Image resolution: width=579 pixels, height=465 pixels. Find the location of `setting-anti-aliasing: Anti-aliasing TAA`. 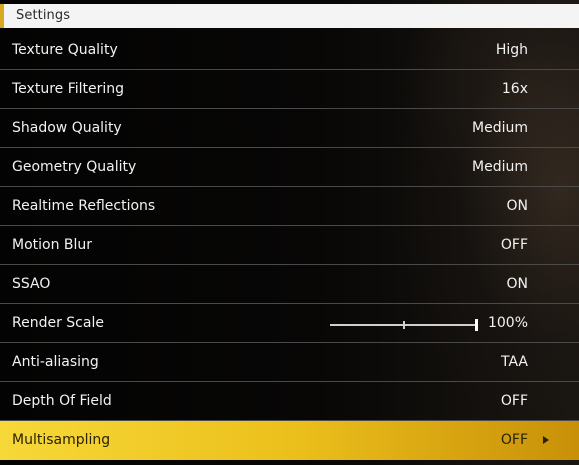

setting-anti-aliasing: Anti-aliasing TAA is located at coordinates (289, 362).